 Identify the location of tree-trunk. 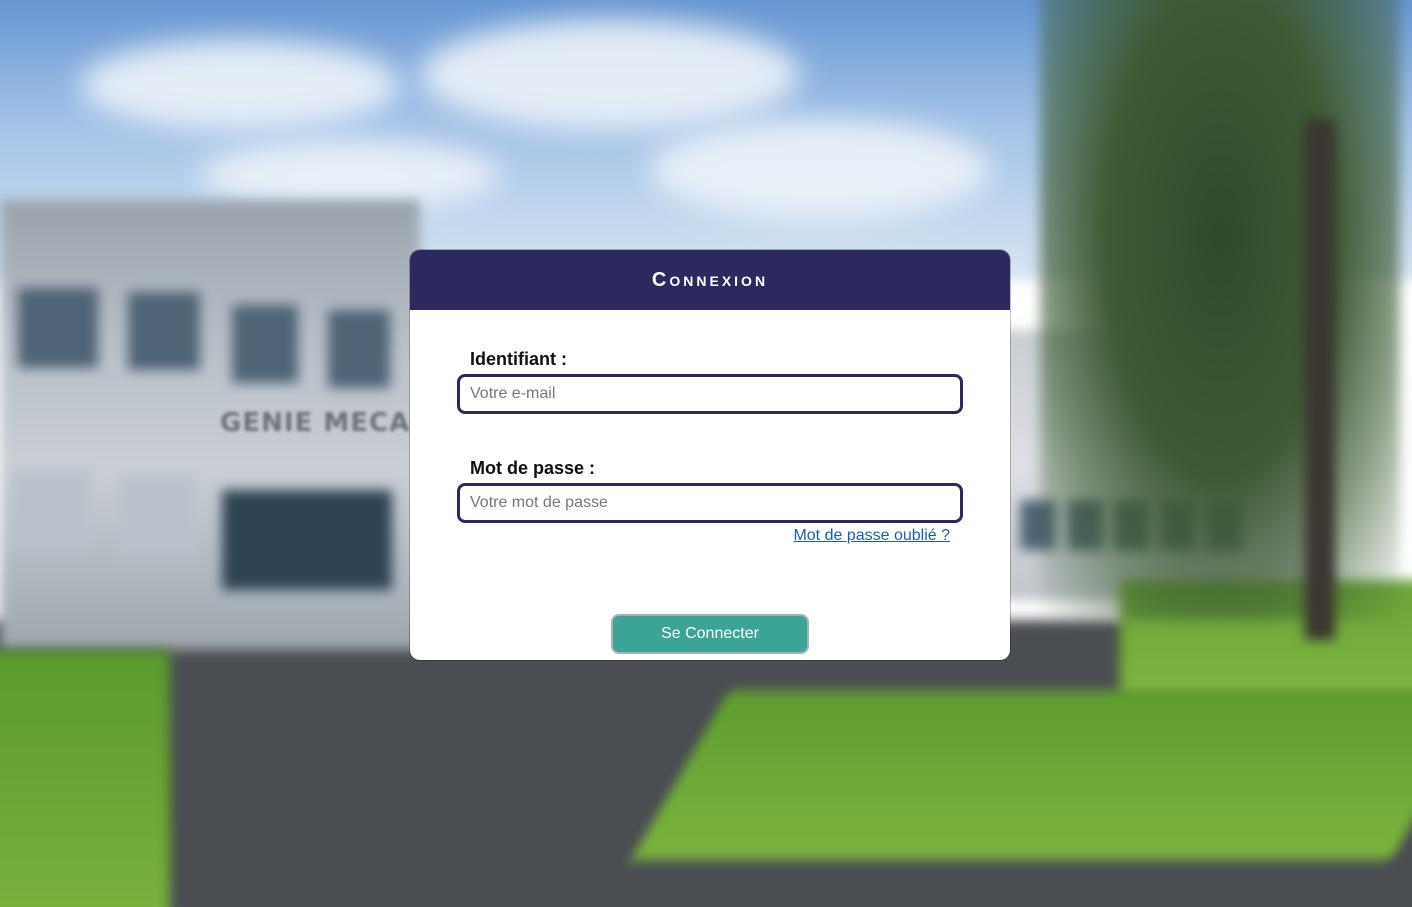
(1320, 380).